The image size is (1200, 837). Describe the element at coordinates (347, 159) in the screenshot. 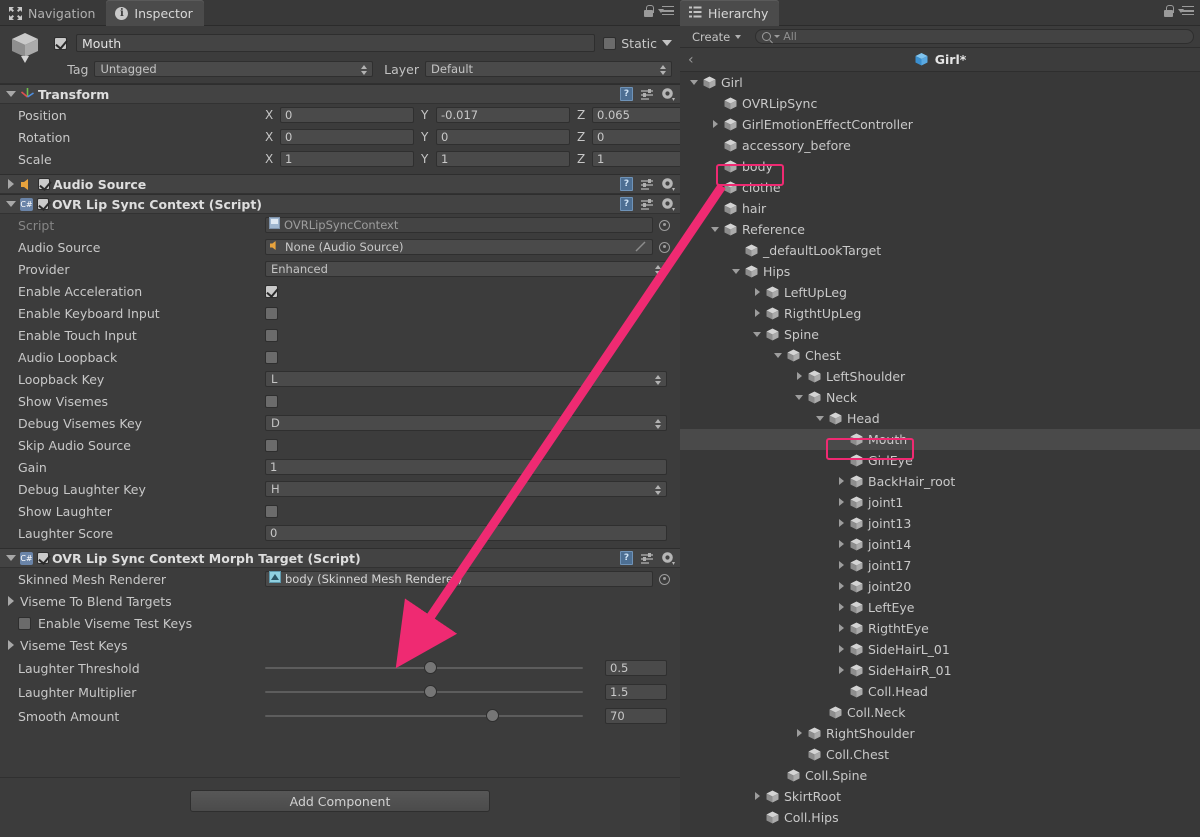

I see `scale-x-input: 1` at that location.